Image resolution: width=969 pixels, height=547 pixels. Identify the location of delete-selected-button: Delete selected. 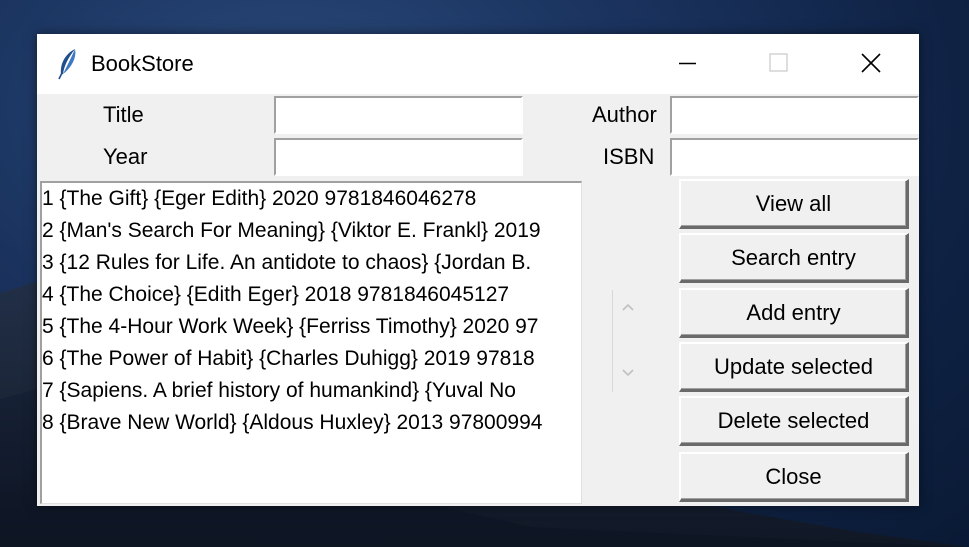
(794, 421).